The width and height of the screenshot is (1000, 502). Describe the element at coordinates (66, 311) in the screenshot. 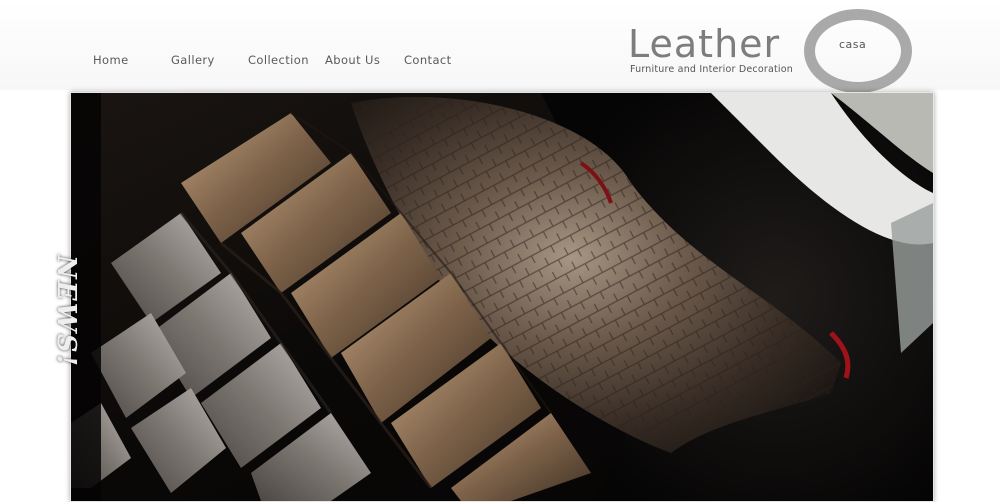

I see `news-badge: NEWS!` at that location.